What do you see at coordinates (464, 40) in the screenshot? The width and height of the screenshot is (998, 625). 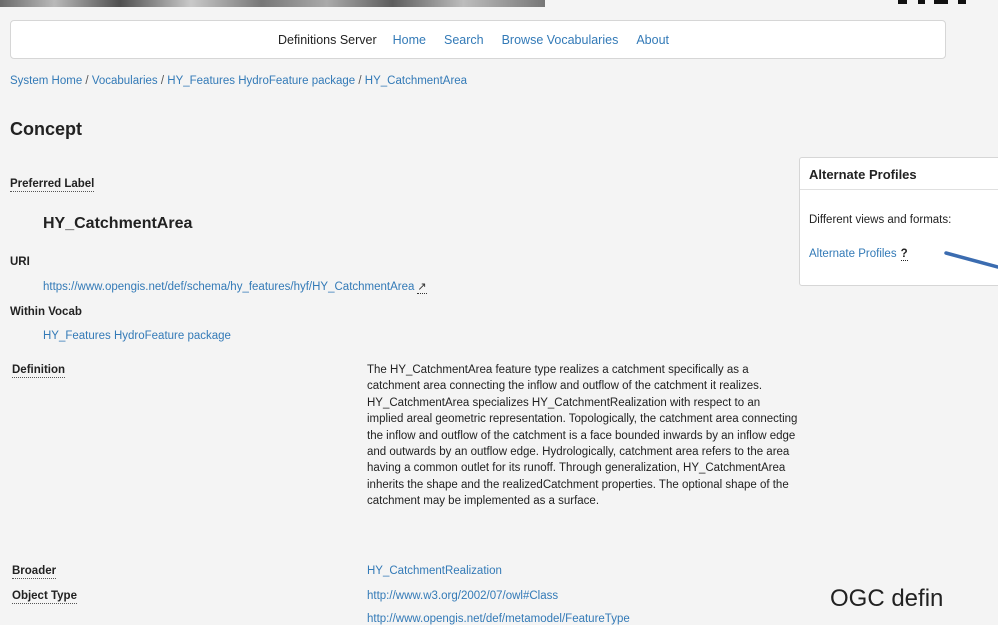 I see `nav-search-link: Search` at bounding box center [464, 40].